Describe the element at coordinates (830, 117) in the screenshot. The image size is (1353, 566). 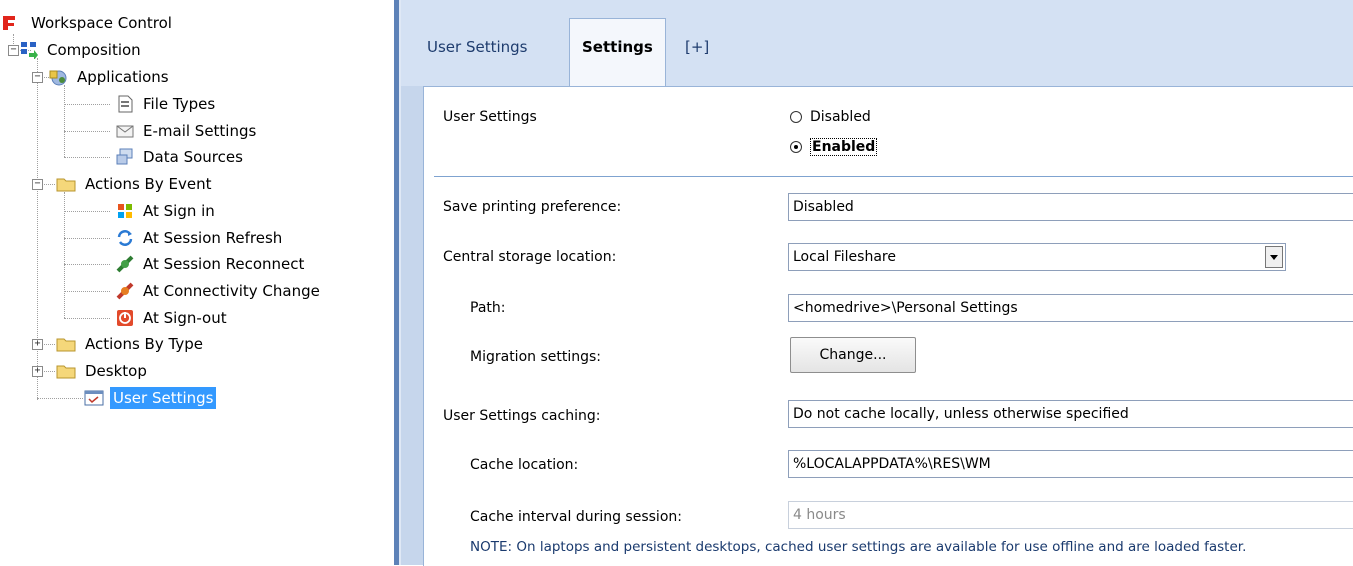
I see `radio-disabled: Disabled` at that location.